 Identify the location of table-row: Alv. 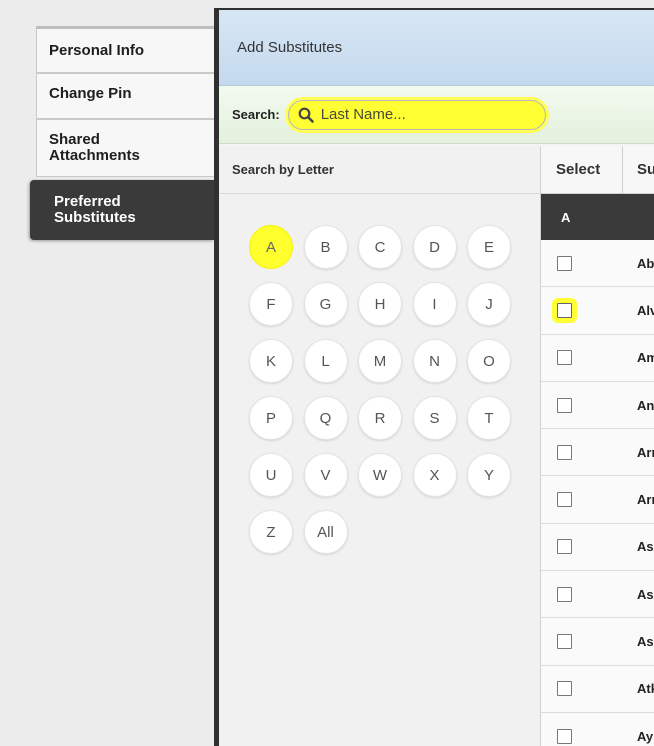
(597, 311).